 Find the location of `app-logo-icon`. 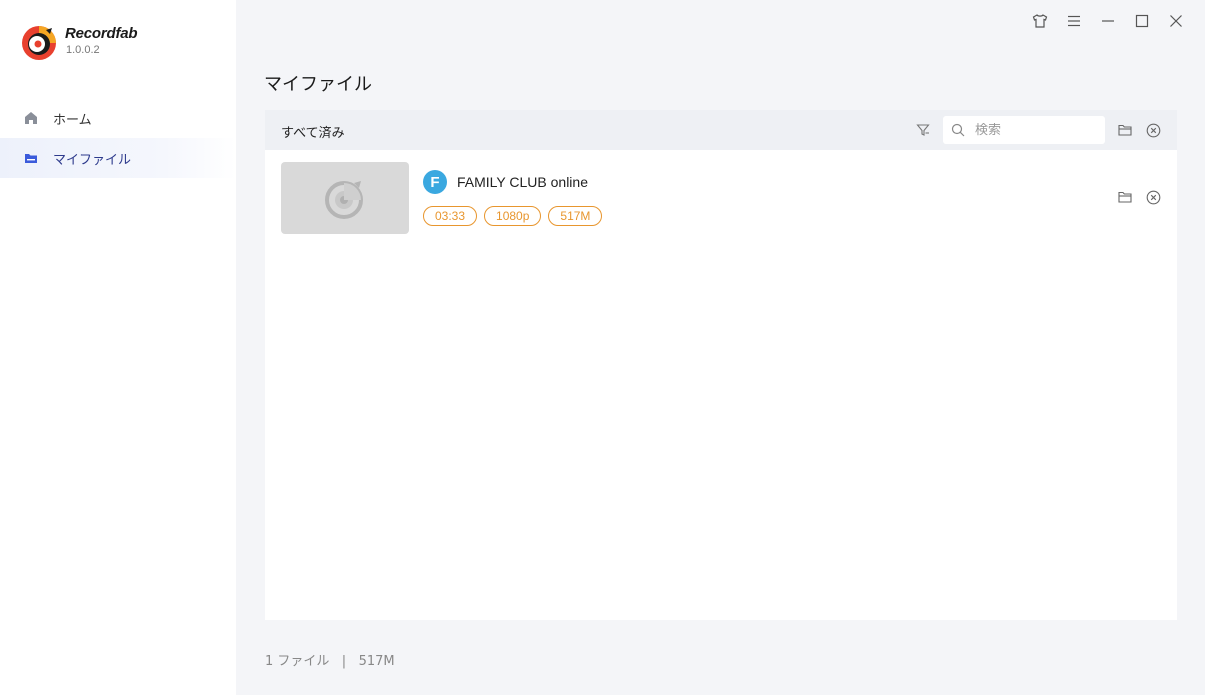

app-logo-icon is located at coordinates (39, 43).